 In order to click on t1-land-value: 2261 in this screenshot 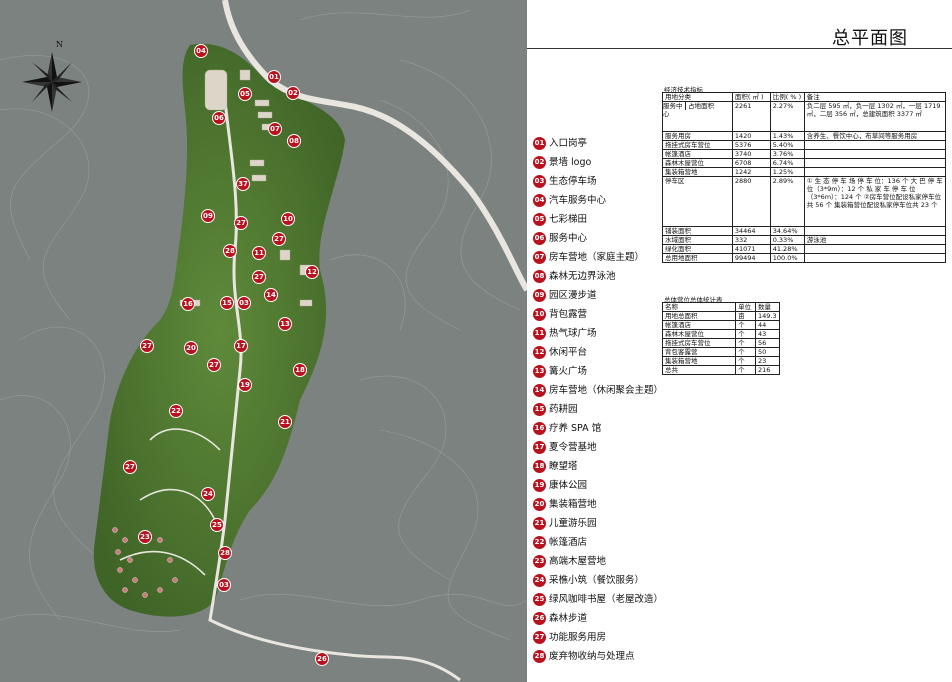, I will do `click(751, 116)`.